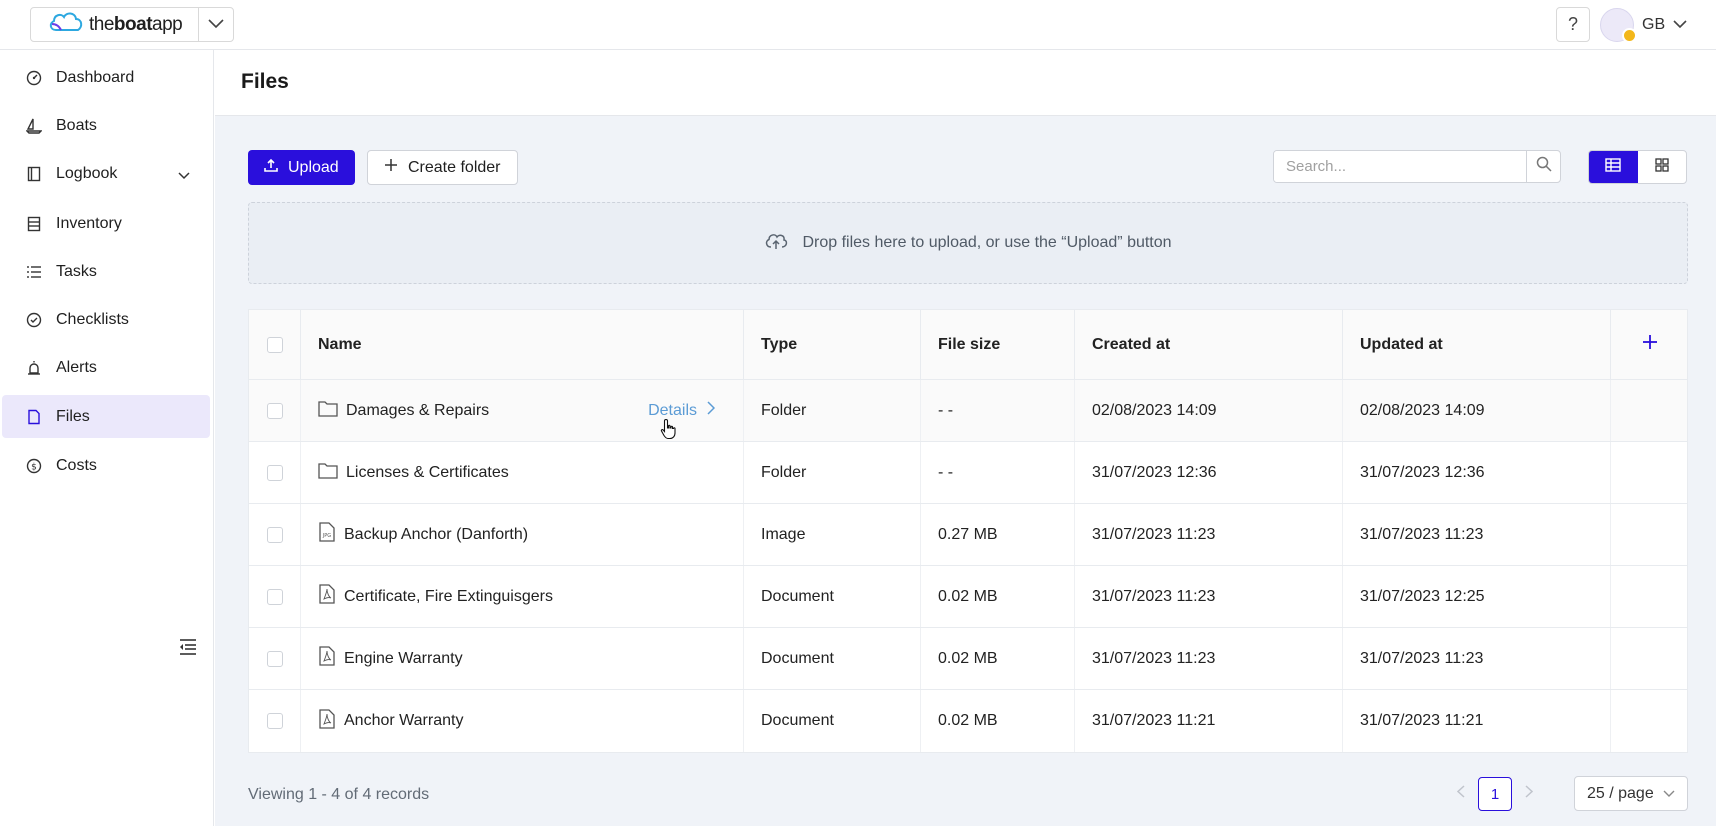  I want to click on details-link: Details, so click(682, 410).